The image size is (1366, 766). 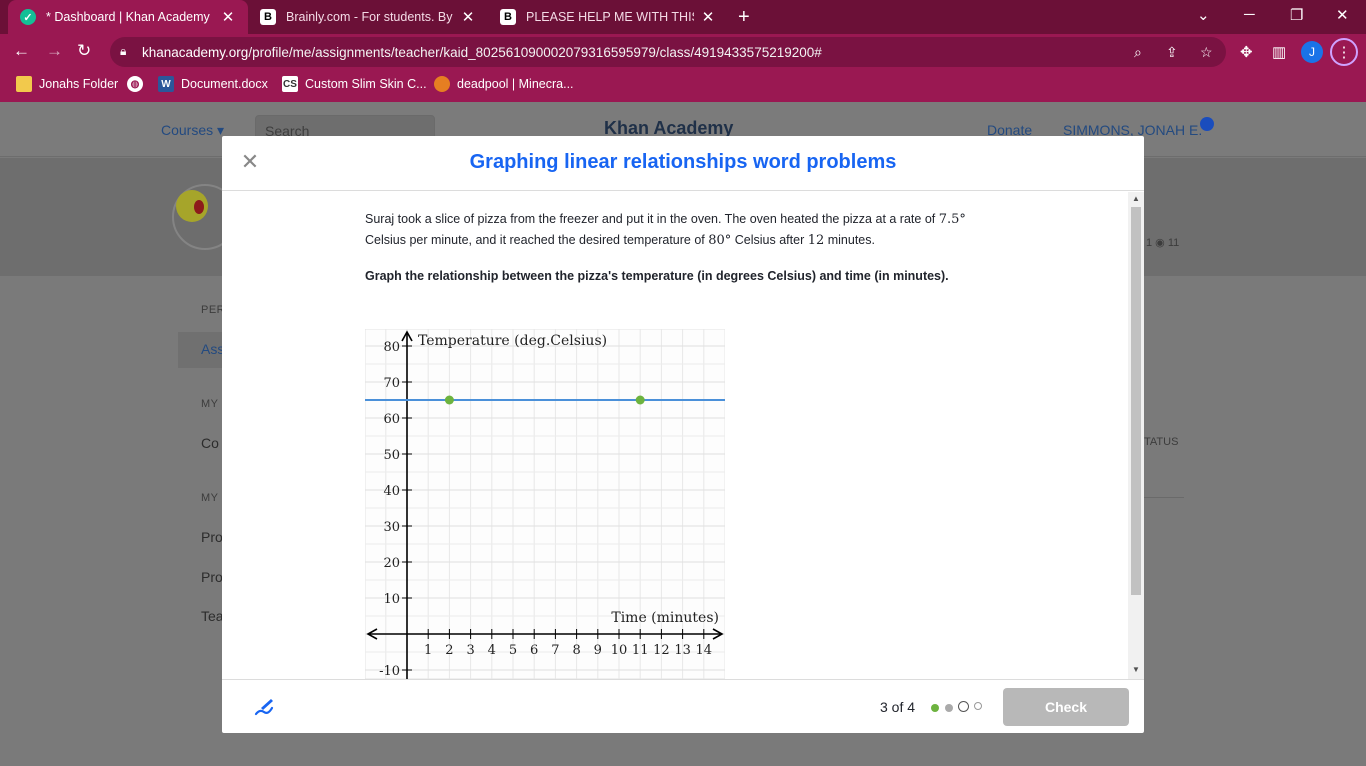 I want to click on profile-avatar: J, so click(x=1312, y=52).